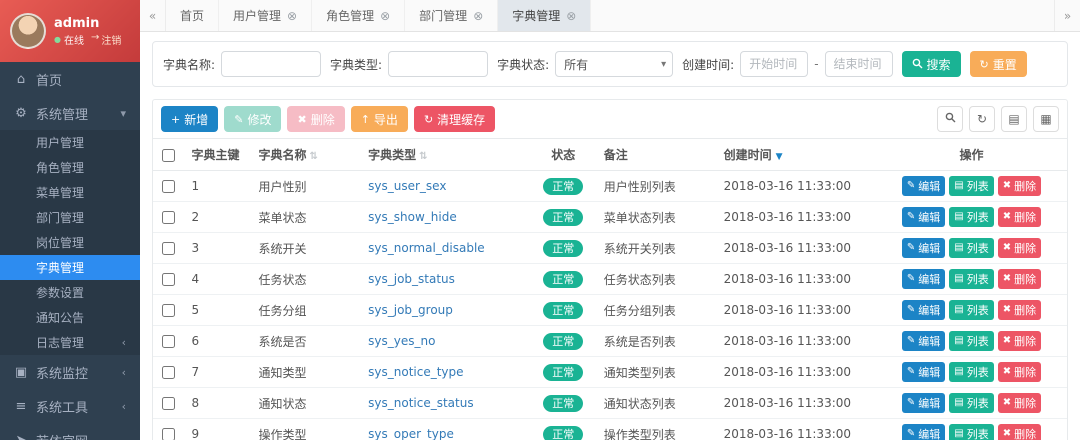  Describe the element at coordinates (454, 119) in the screenshot. I see `clear-cache-button: ↻ 清理缓存` at that location.